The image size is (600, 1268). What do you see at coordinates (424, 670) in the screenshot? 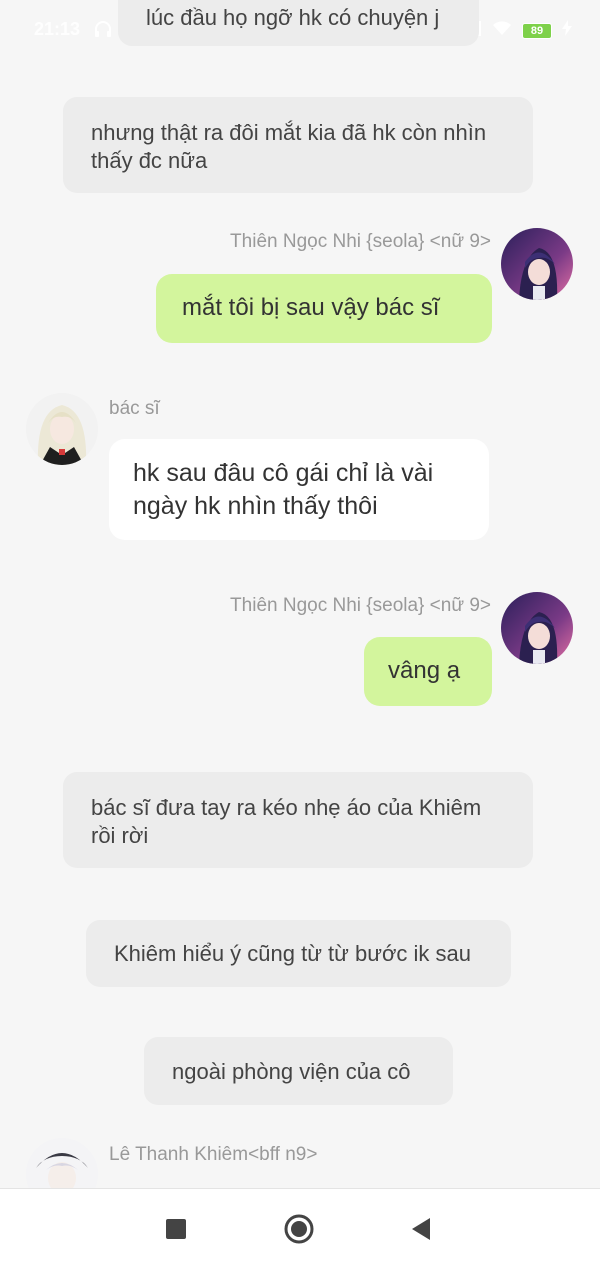
I see `message-text: vâng ạ` at bounding box center [424, 670].